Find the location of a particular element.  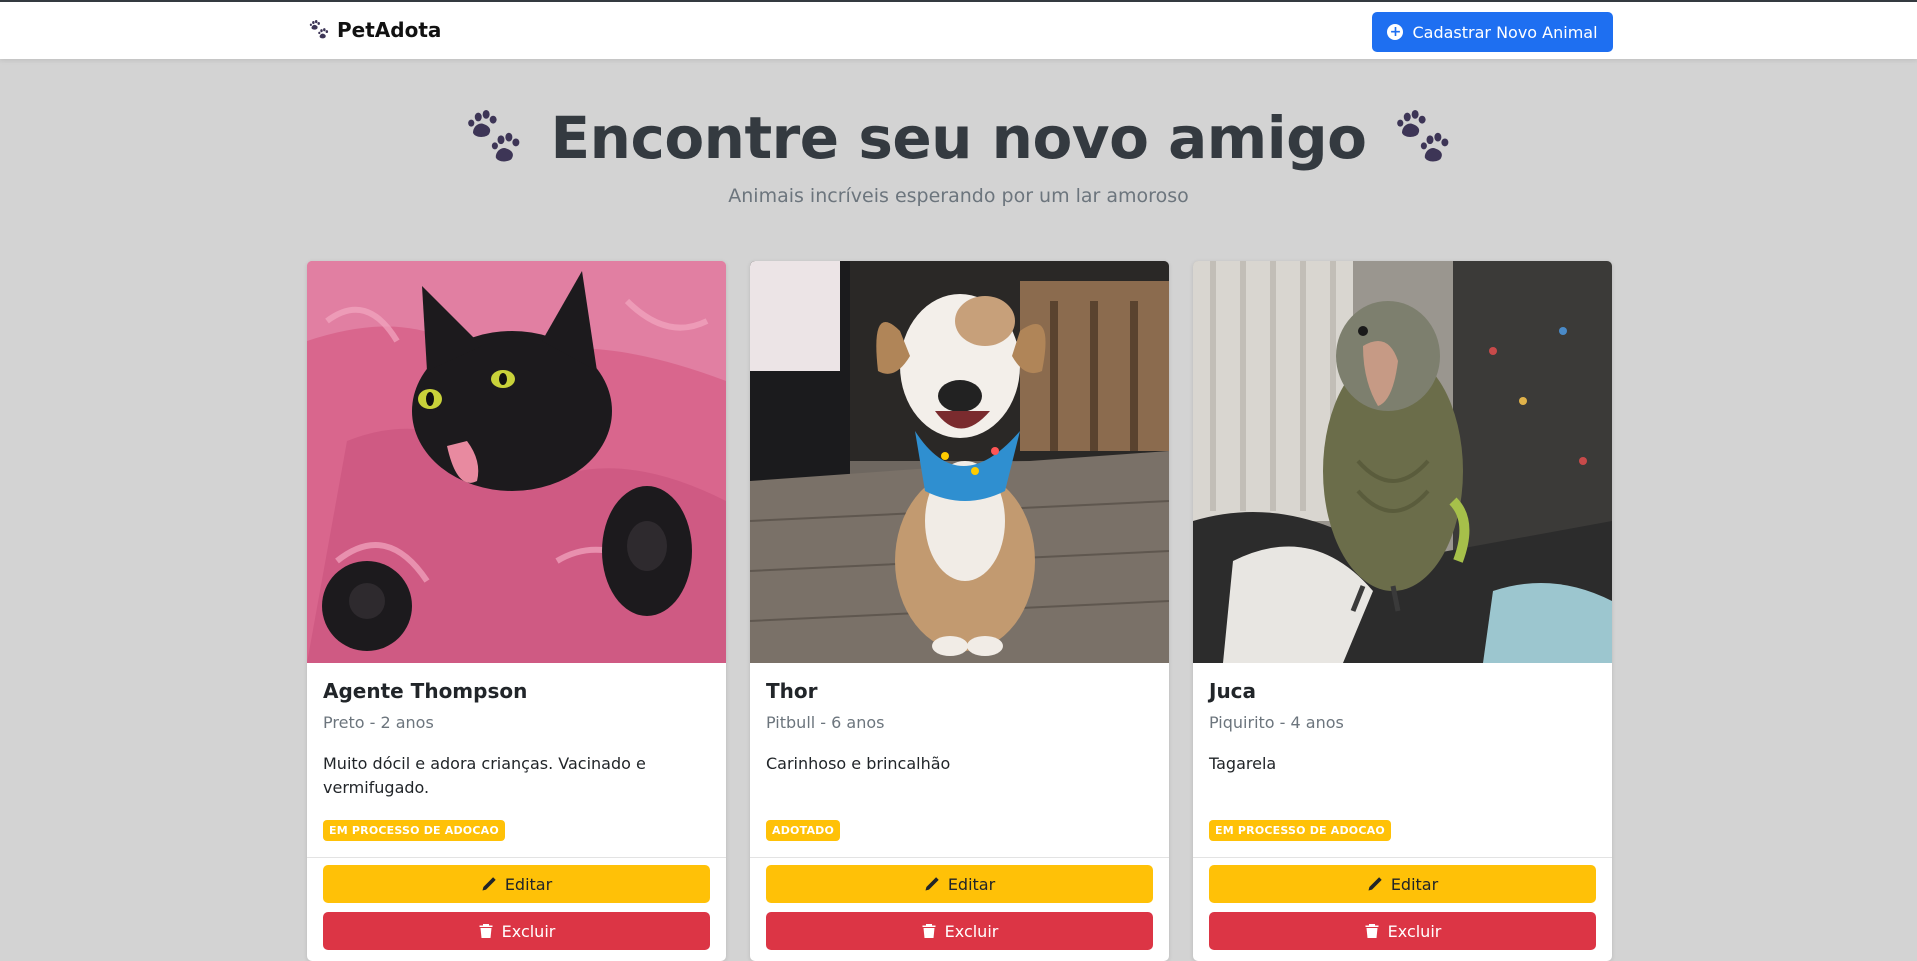

page-title: Encontre seu novo amigo is located at coordinates (958, 138).